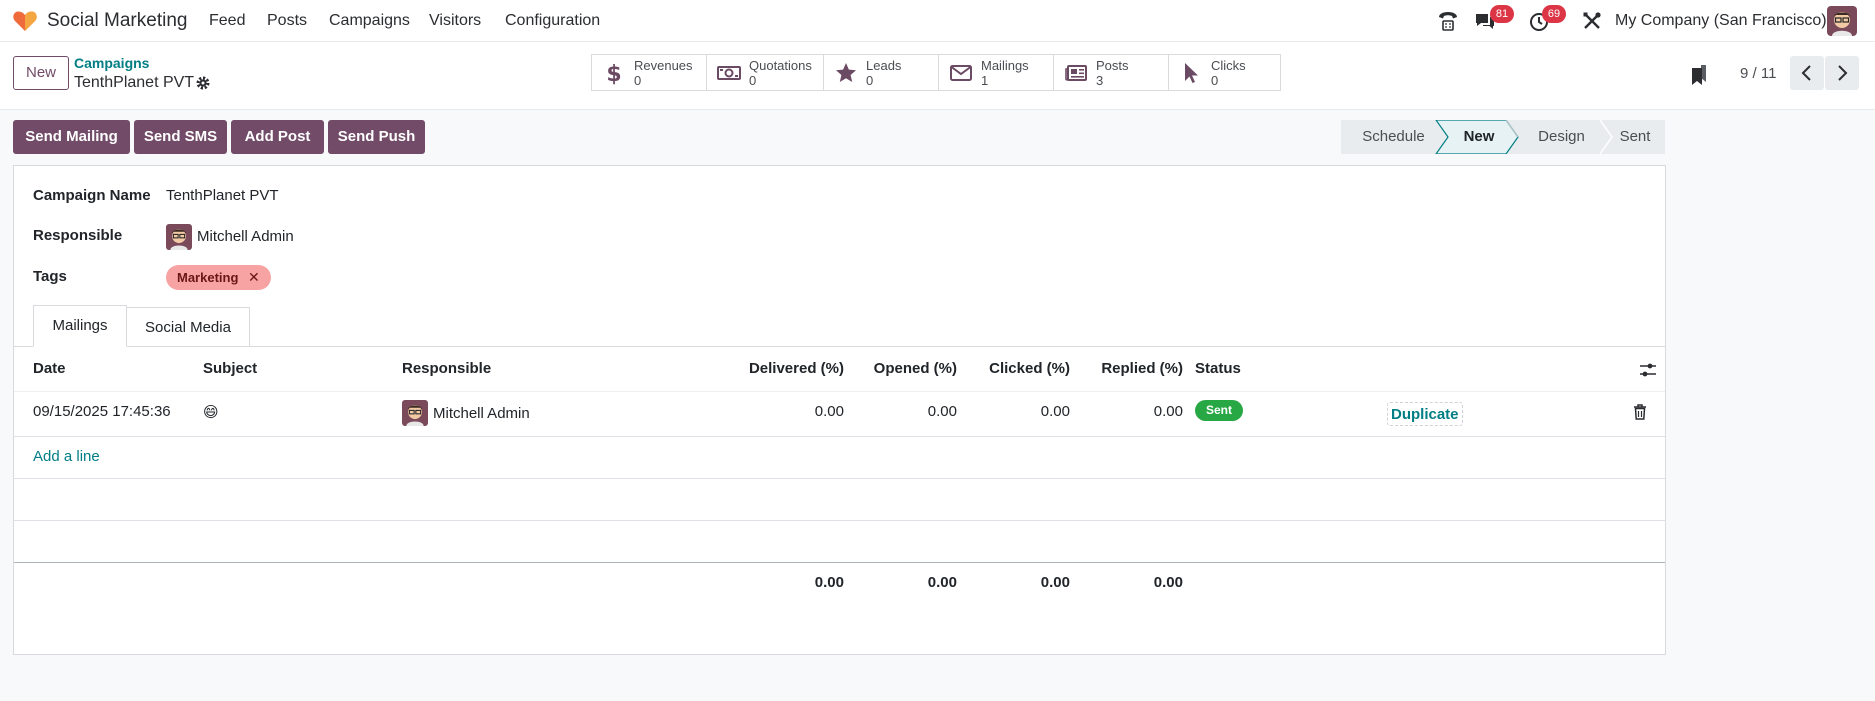 This screenshot has height=701, width=1875. Describe the element at coordinates (41, 73) in the screenshot. I see `new-button: New` at that location.